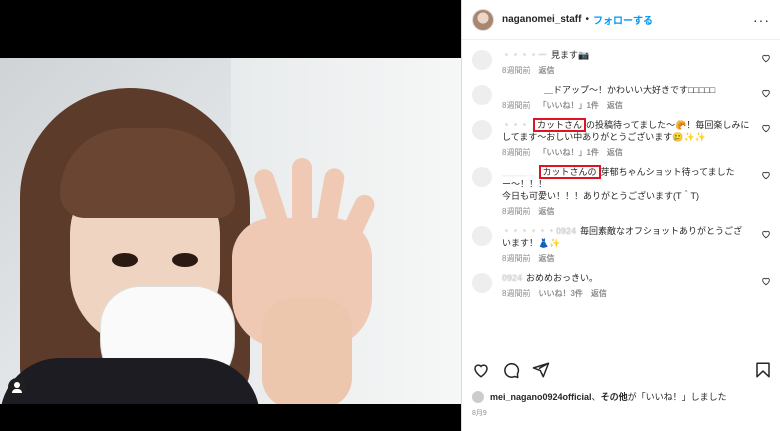  Describe the element at coordinates (17, 387) in the screenshot. I see `tagged-user-icon` at that location.